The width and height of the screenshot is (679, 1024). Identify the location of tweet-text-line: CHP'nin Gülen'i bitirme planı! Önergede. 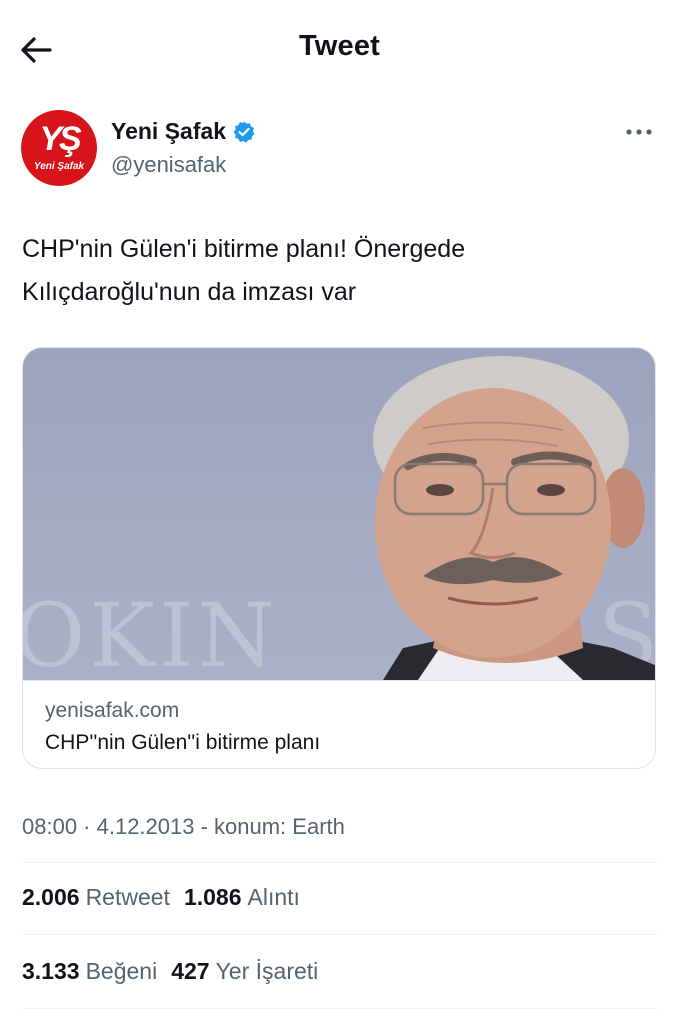
(244, 249).